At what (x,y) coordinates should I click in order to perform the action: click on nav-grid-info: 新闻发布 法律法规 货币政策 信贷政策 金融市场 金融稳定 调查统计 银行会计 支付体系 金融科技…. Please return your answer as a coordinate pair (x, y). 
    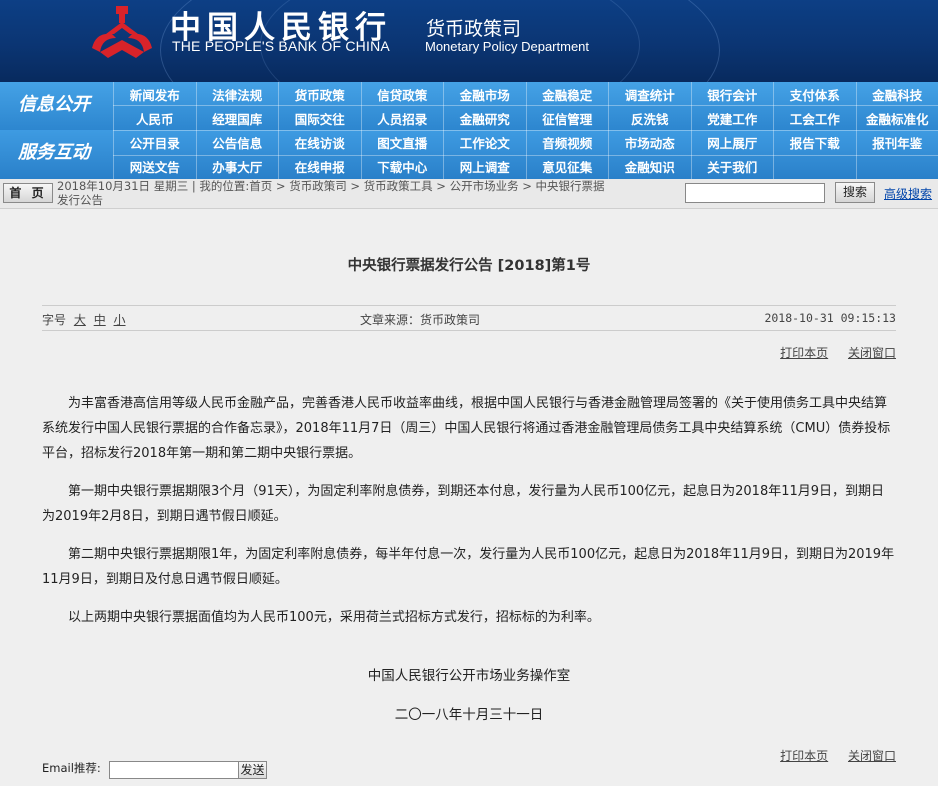
    Looking at the image, I should click on (525, 106).